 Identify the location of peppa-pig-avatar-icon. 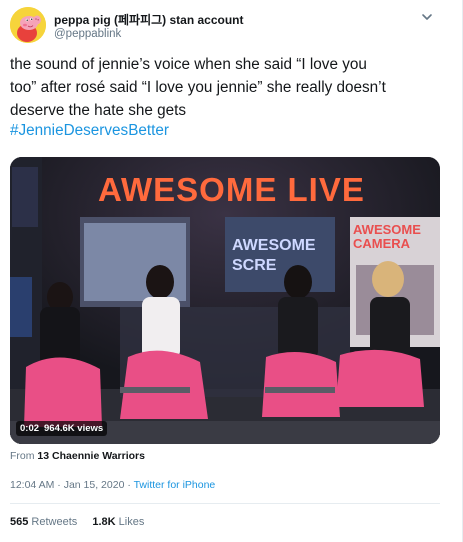
(28, 25).